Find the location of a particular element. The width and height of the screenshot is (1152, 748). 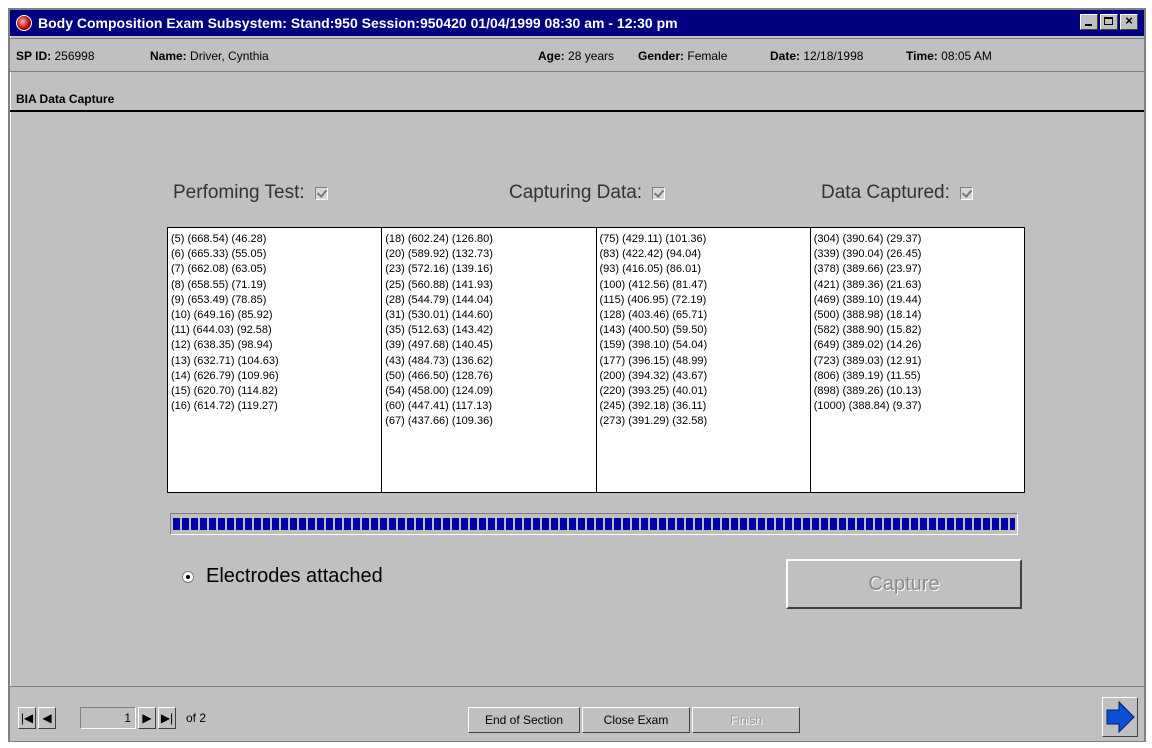

capturing-data-label: Capturing Data: is located at coordinates (576, 192).